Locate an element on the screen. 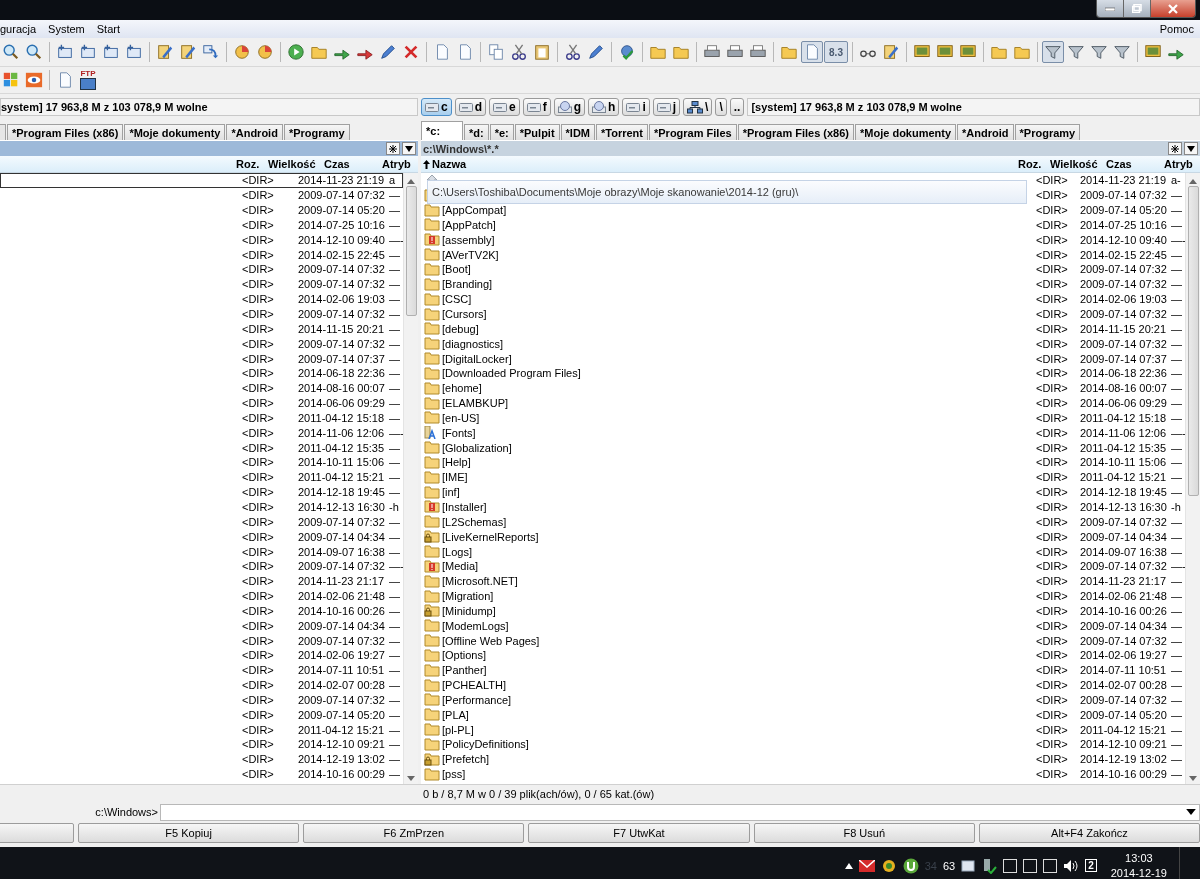  file-row: <DIR> 2014-08-16 00:07 — is located at coordinates (201, 388).